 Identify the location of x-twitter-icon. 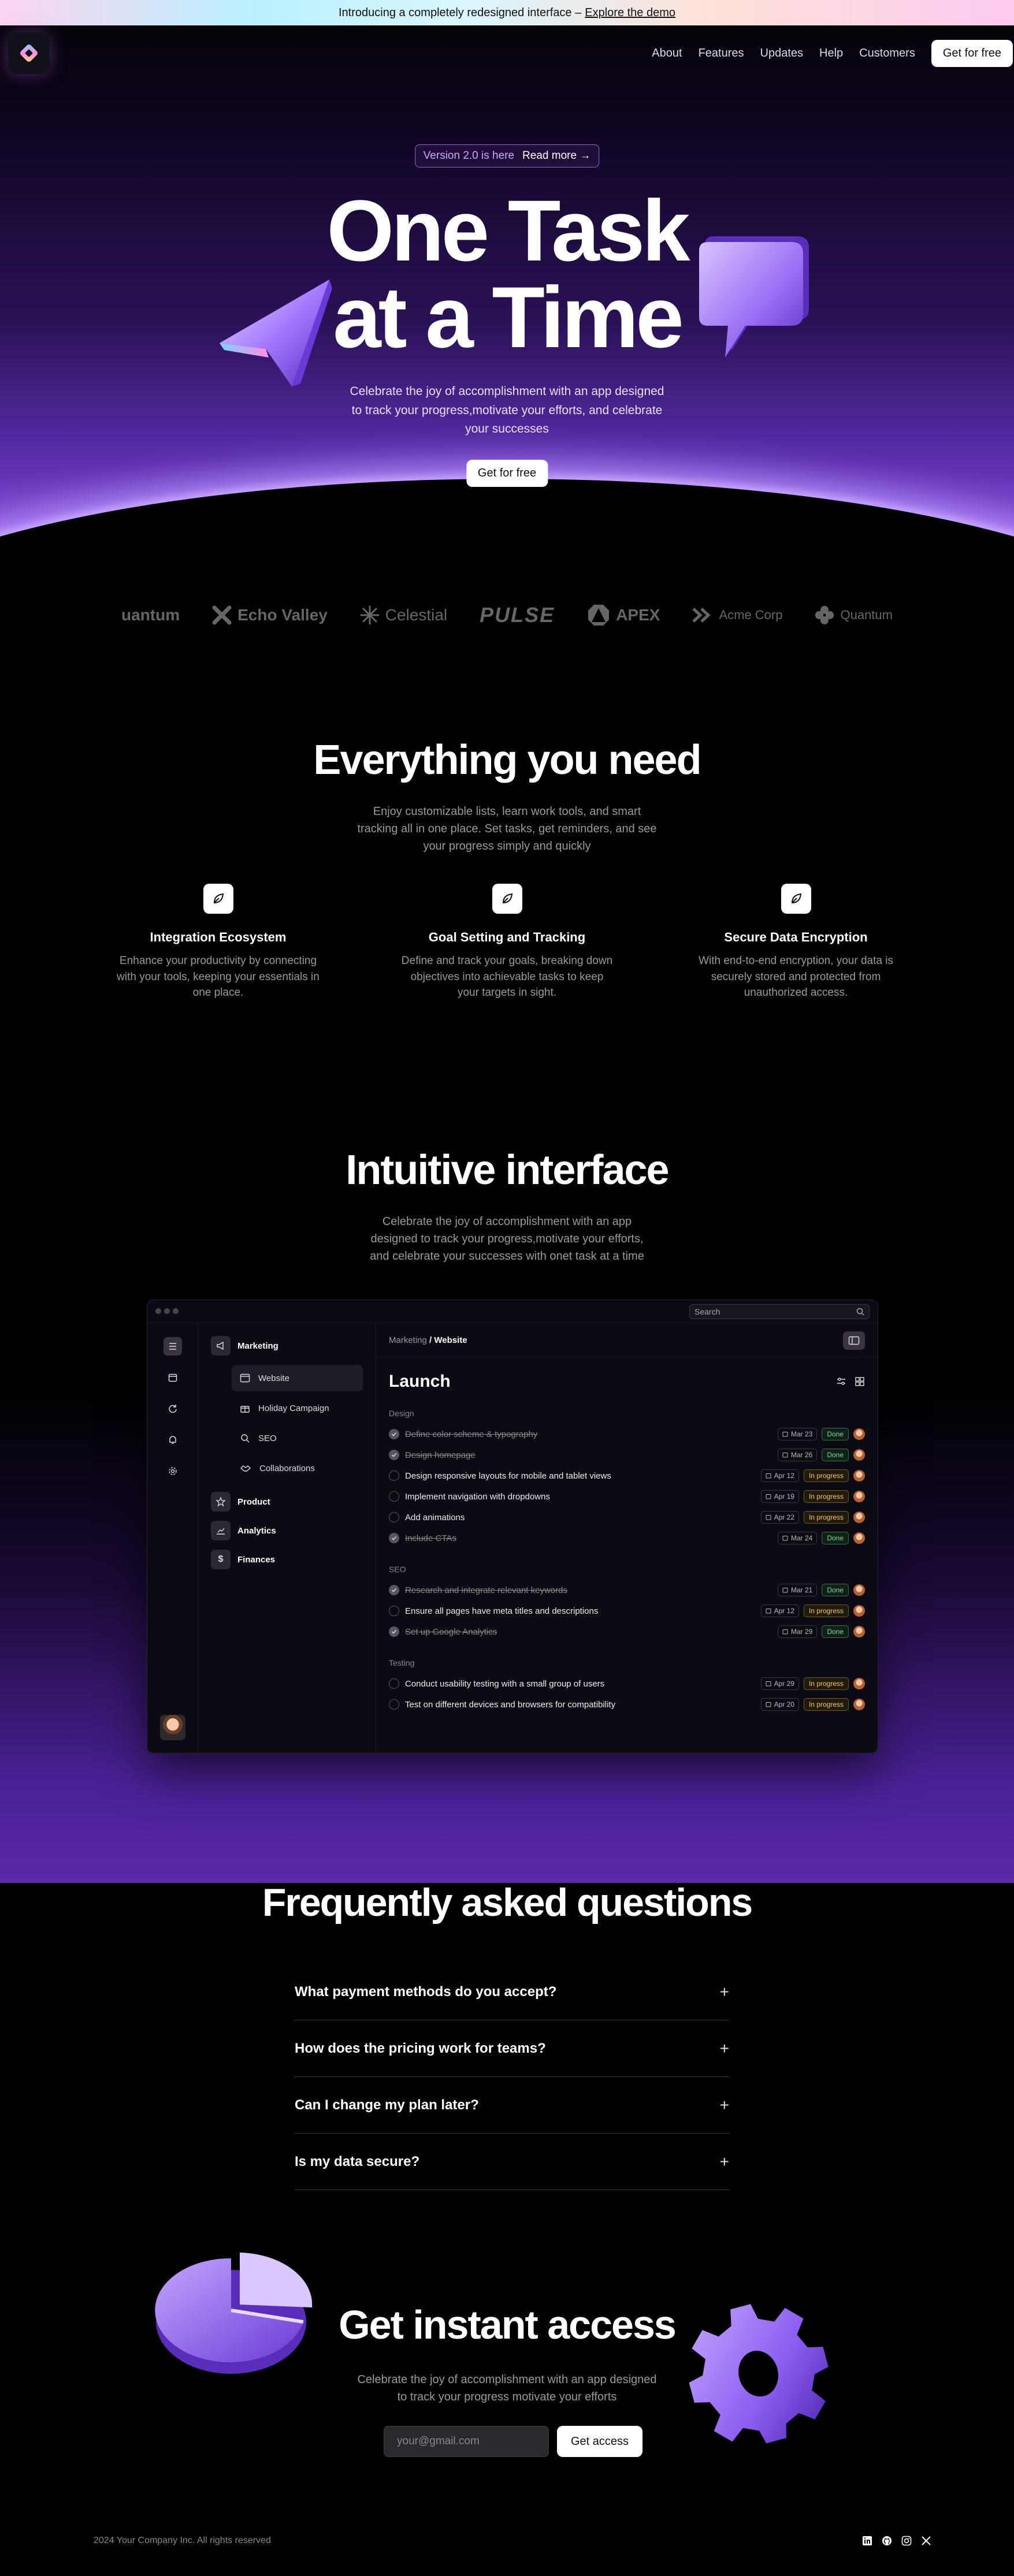
(926, 2541).